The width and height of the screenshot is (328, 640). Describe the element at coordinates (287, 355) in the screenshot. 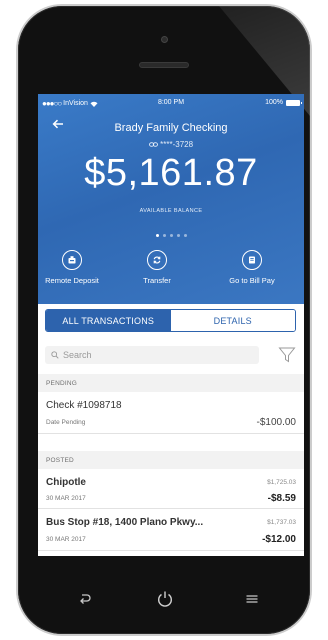

I see `filter-icon` at that location.